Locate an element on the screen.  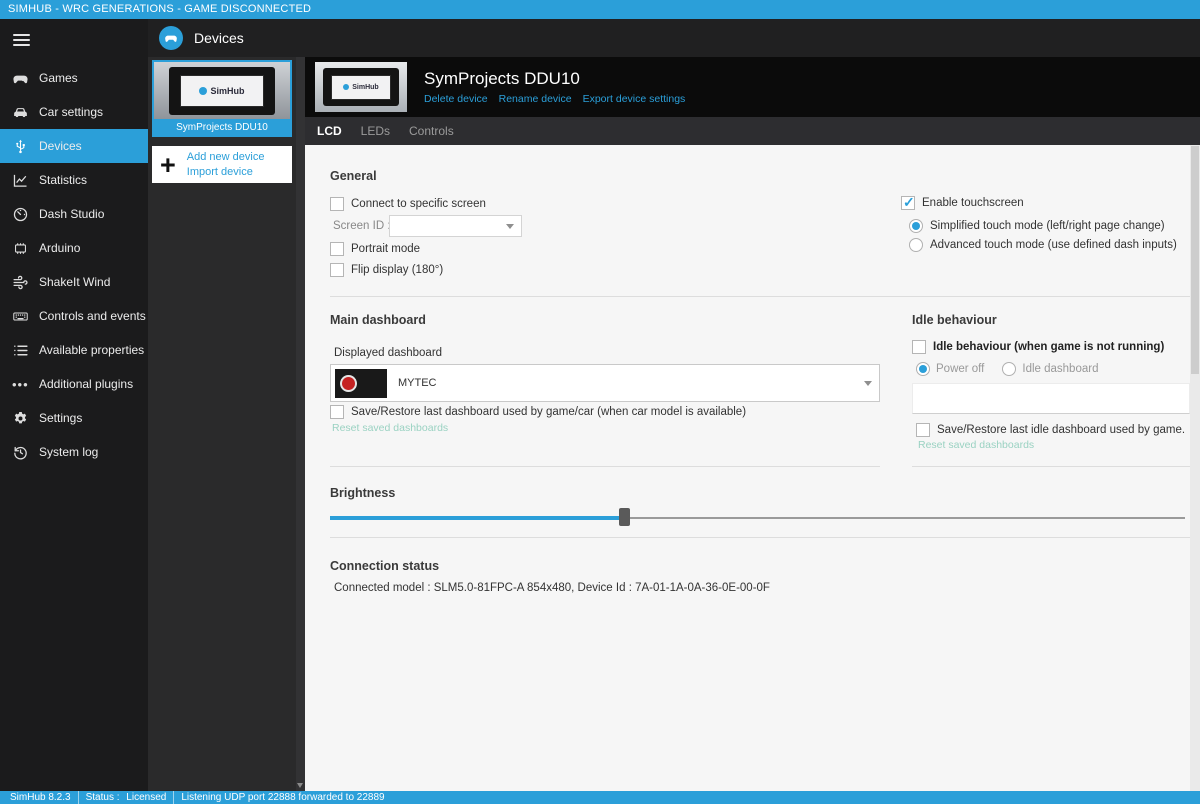
flip-display-label: Flip display (180°) is located at coordinates (397, 270).